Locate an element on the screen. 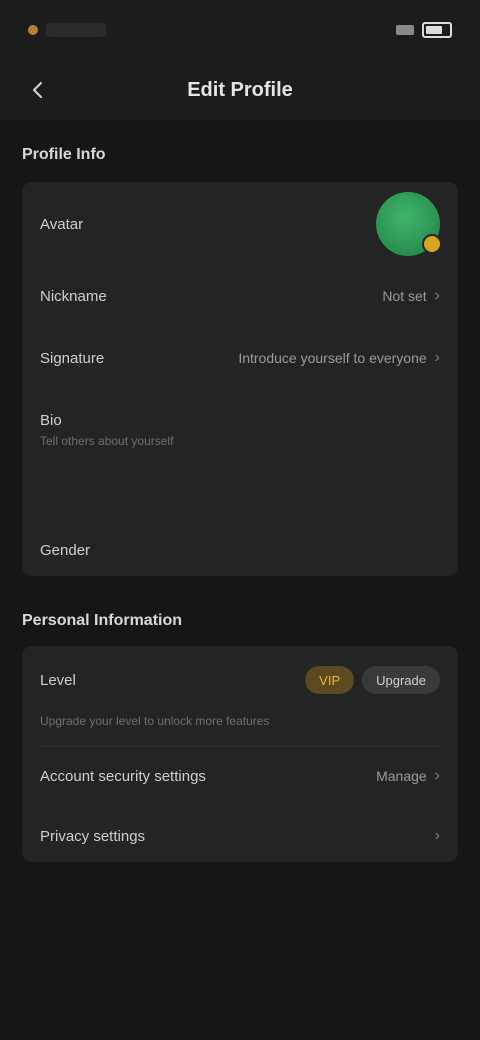 The width and height of the screenshot is (480, 1040). avatar-badge-icon is located at coordinates (432, 244).